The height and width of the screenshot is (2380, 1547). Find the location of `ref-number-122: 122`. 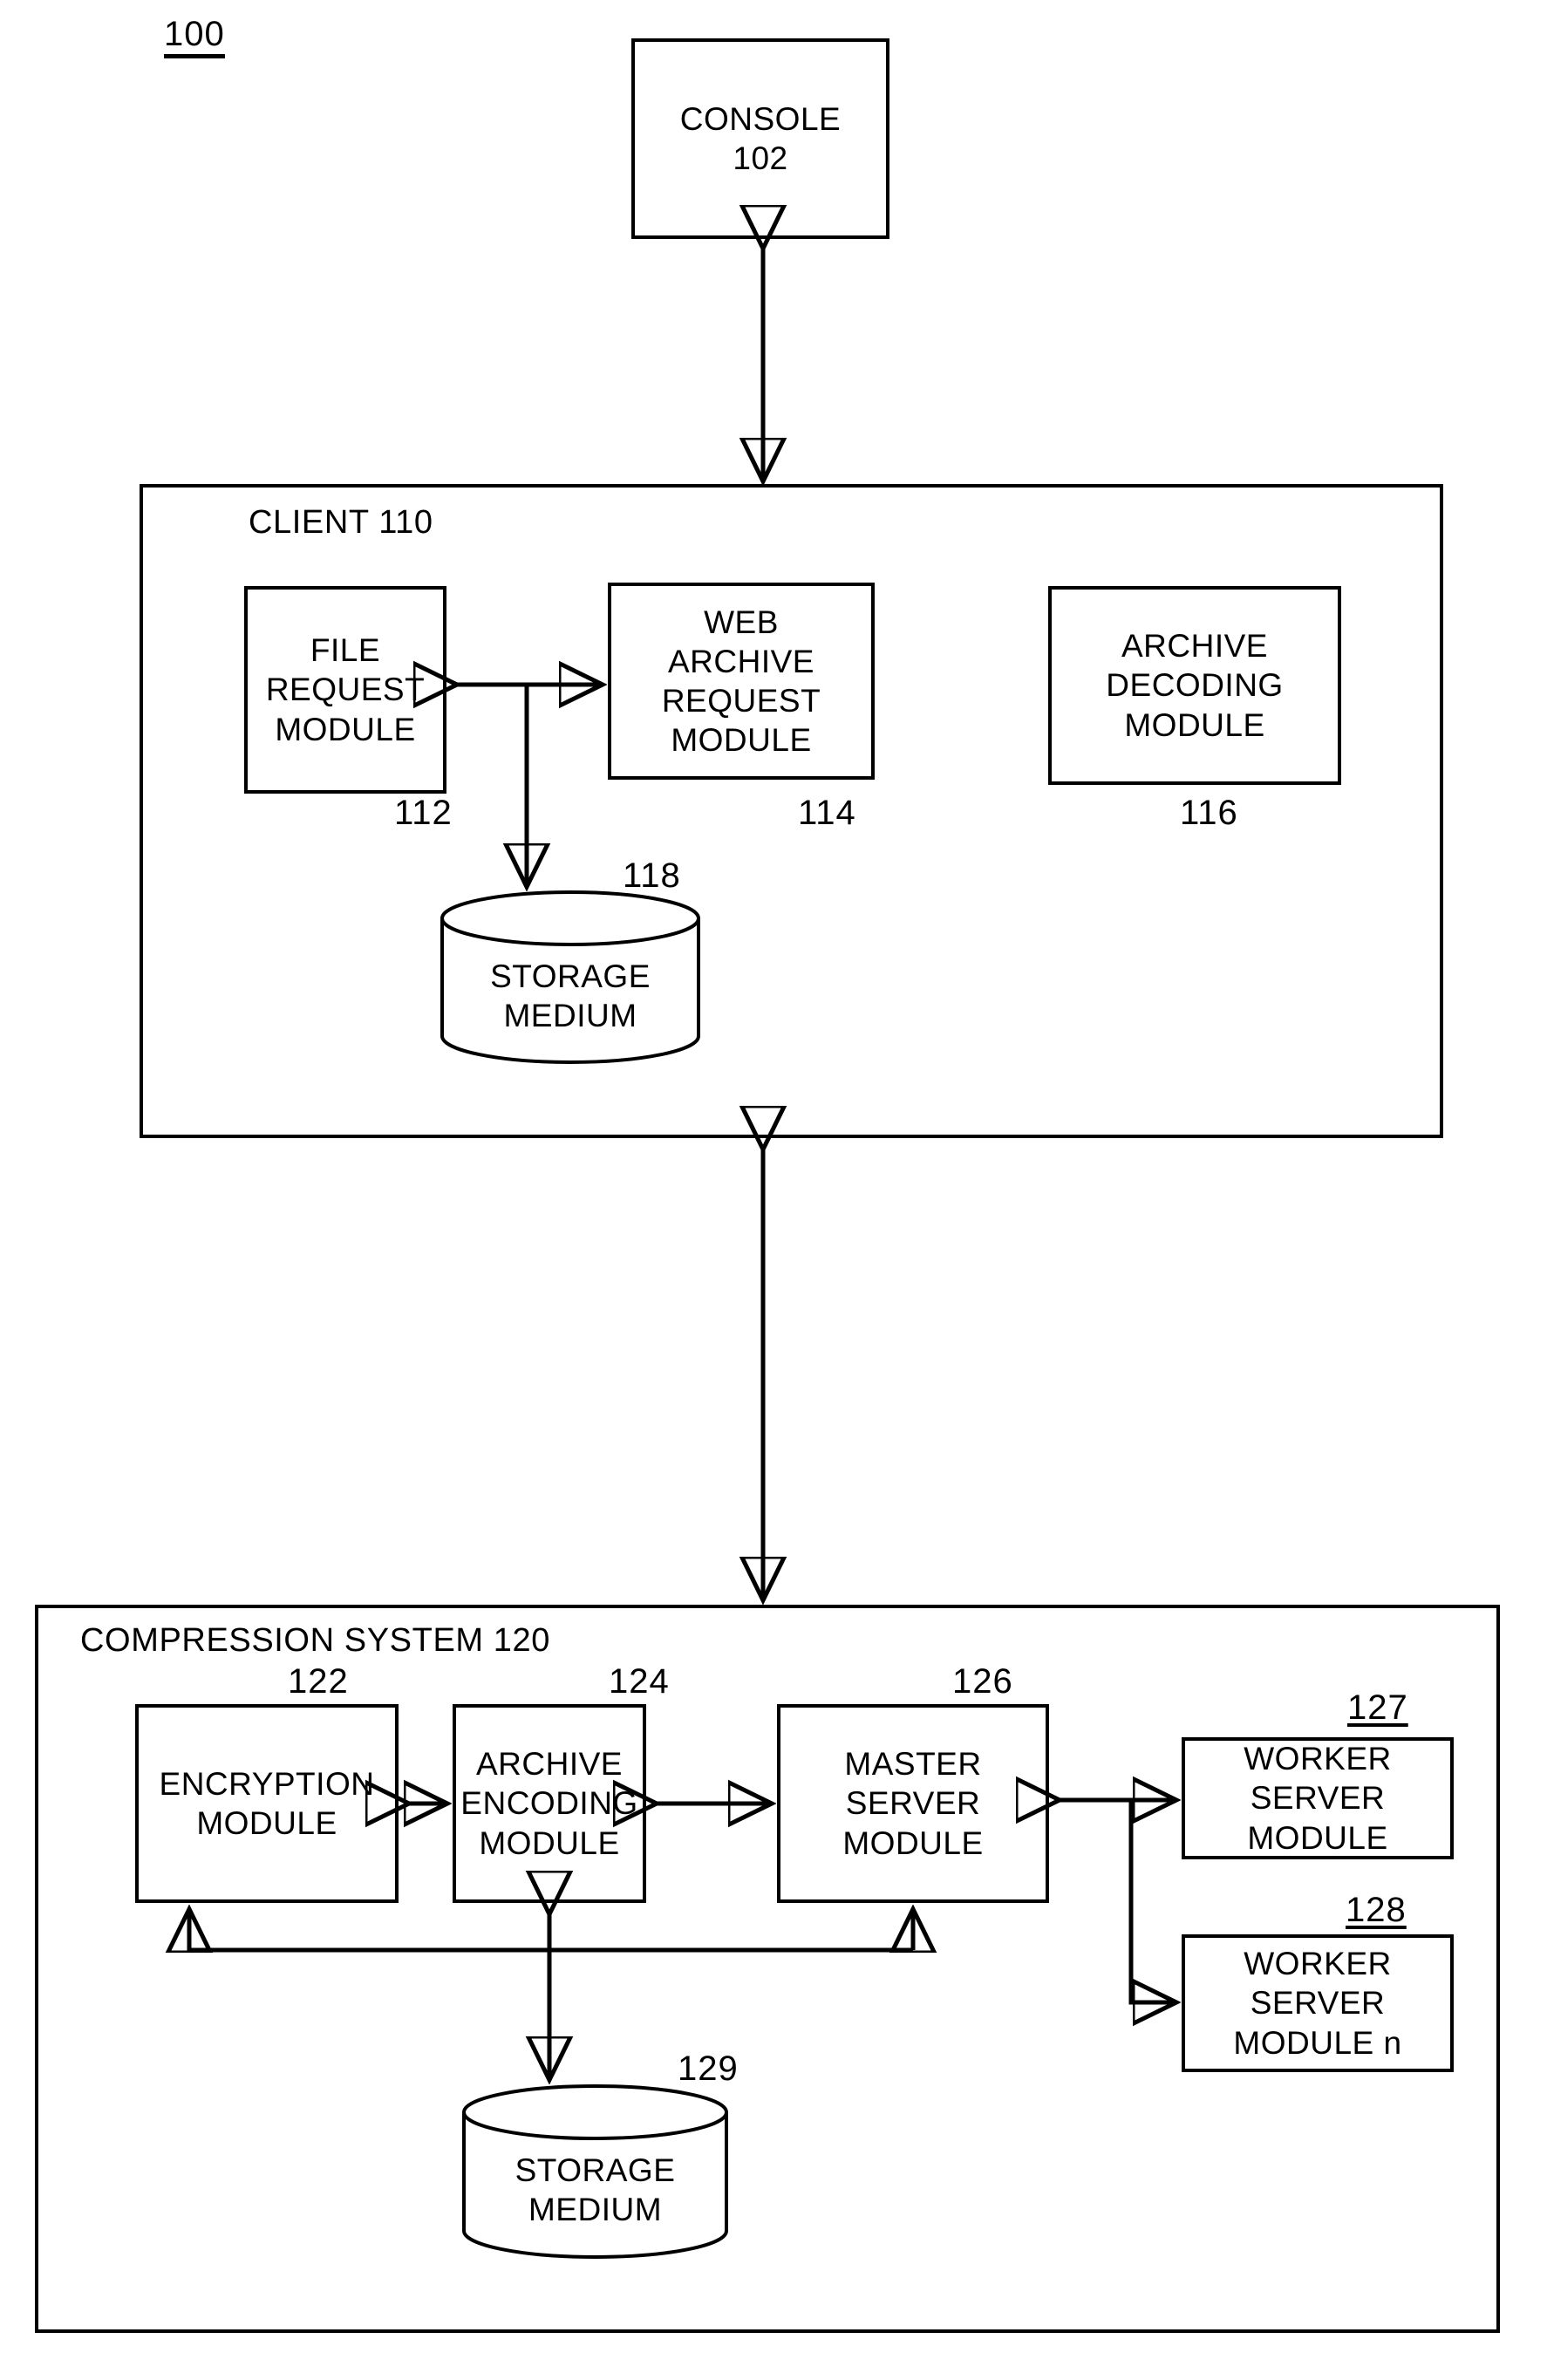

ref-number-122: 122 is located at coordinates (318, 1681).